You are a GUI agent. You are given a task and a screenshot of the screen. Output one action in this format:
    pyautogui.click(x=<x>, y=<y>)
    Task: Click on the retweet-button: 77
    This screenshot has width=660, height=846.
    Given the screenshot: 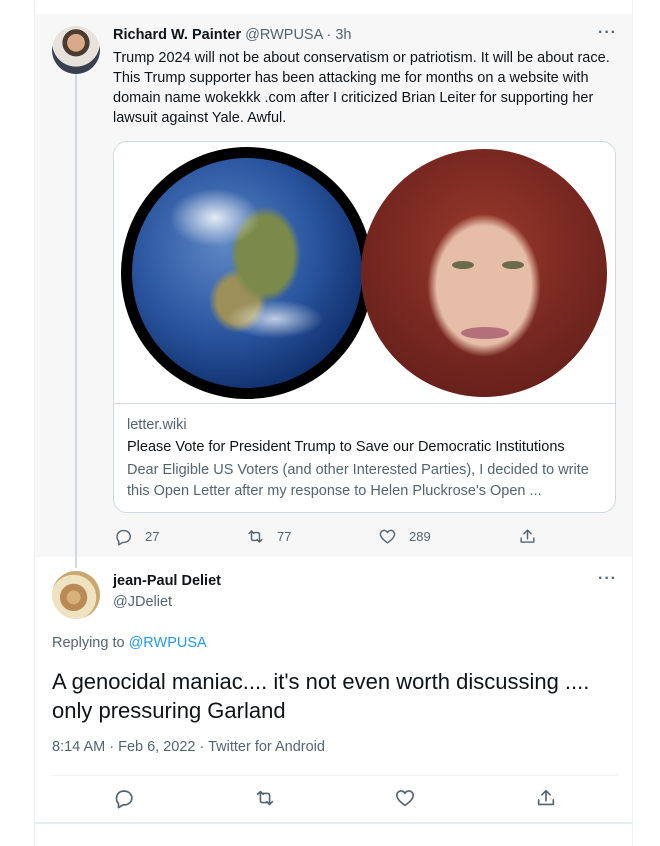 What is the action you would take?
    pyautogui.click(x=268, y=536)
    